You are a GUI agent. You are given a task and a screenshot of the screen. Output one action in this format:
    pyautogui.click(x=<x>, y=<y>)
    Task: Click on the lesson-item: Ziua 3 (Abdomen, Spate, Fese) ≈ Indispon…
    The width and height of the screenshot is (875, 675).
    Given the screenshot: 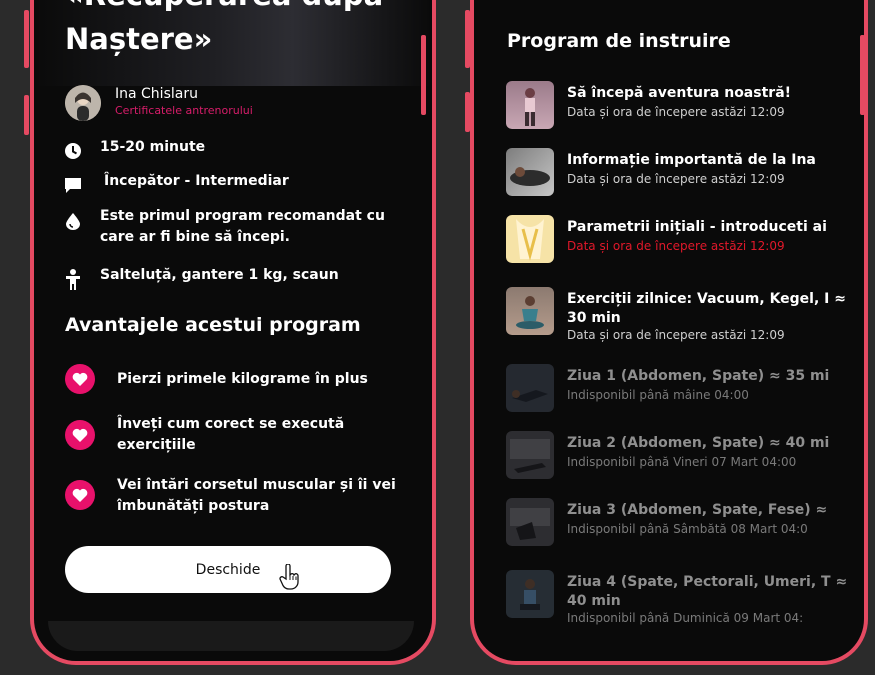 What is the action you would take?
    pyautogui.click(x=685, y=528)
    